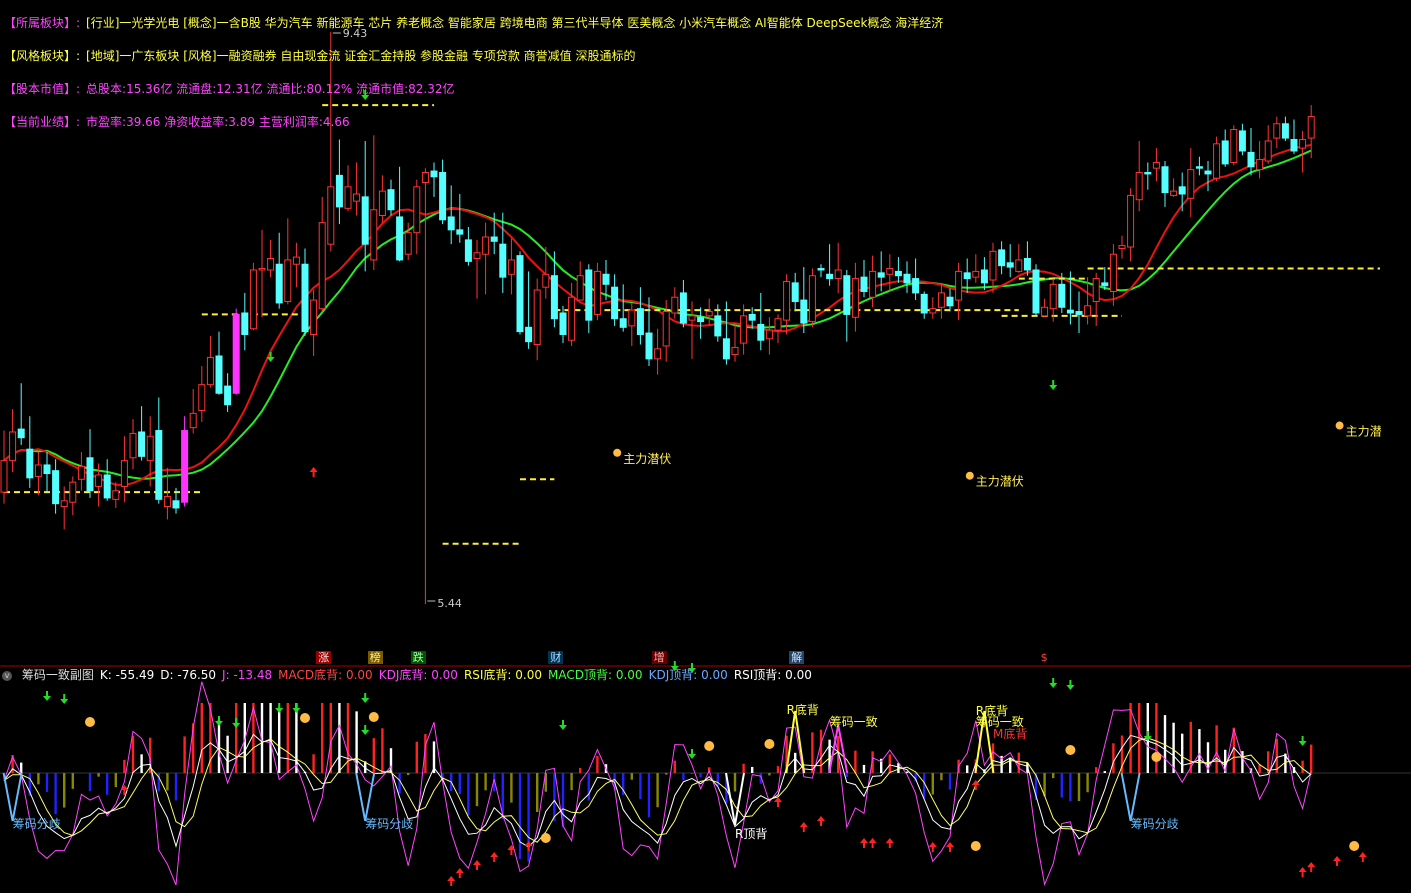 Image resolution: width=1411 pixels, height=893 pixels. Describe the element at coordinates (42, 56) in the screenshot. I see `info-row-label: 【风格板块】:` at that location.